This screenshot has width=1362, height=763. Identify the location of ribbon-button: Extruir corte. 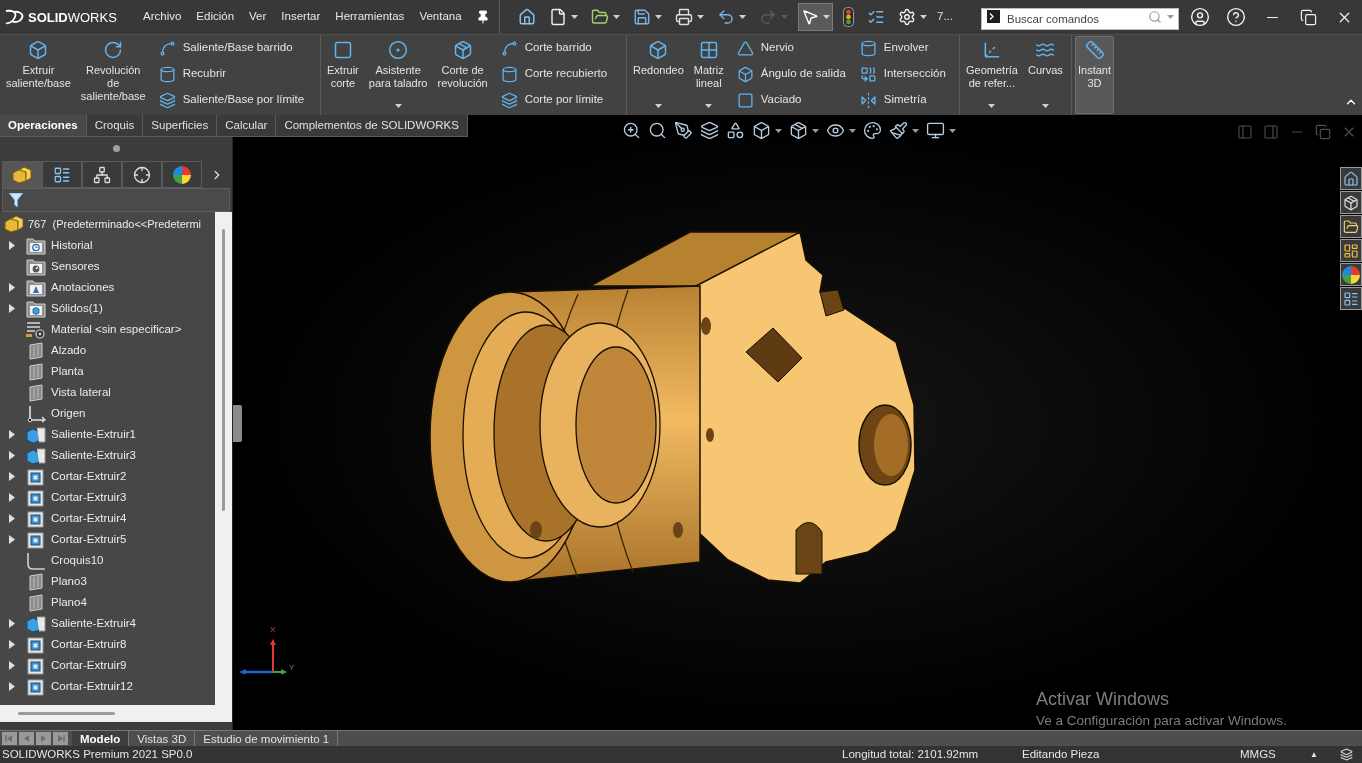
(343, 75).